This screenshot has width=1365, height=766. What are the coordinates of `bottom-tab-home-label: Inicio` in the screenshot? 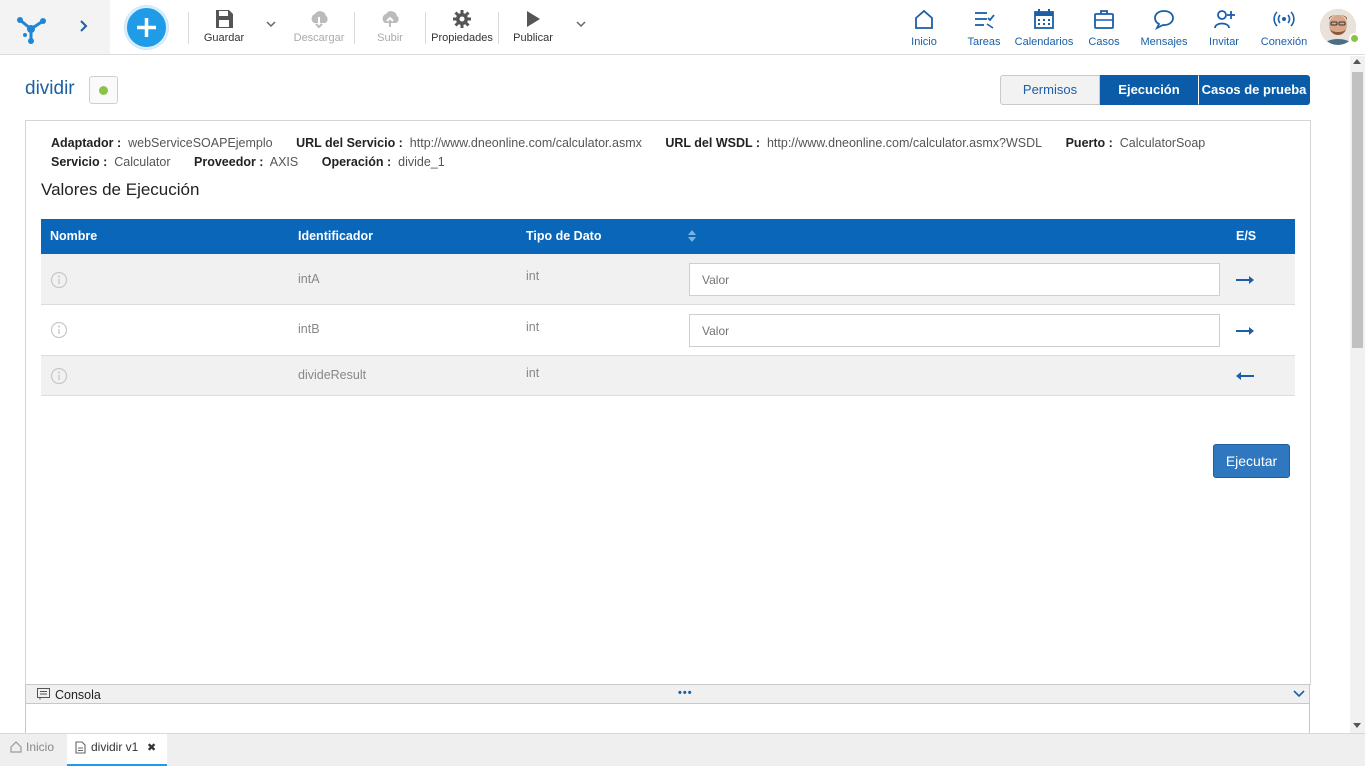 It's located at (40, 747).